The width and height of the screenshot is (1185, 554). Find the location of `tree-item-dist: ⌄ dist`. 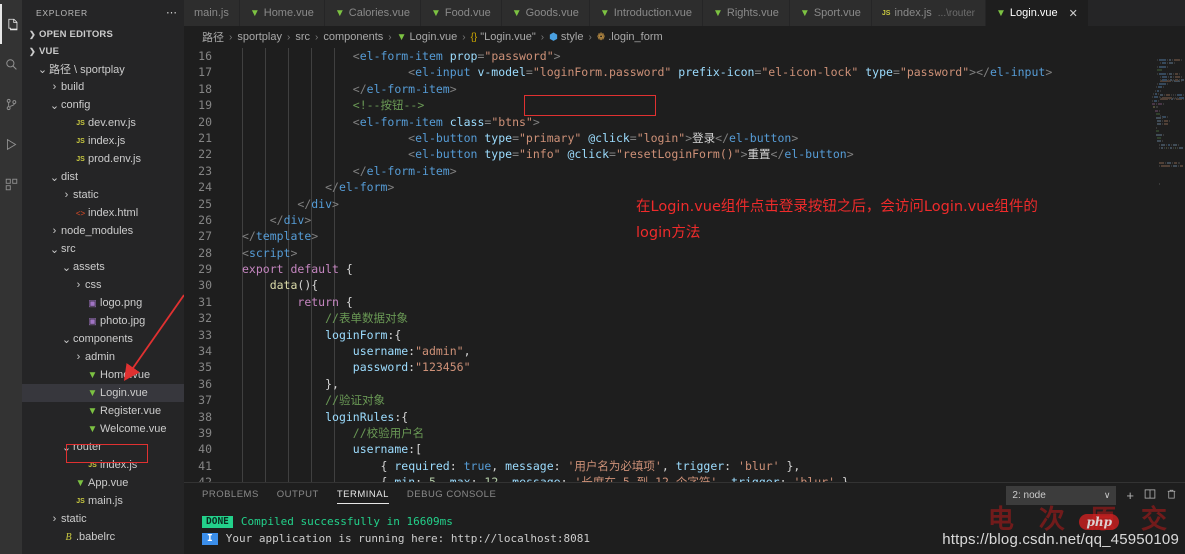

tree-item-dist: ⌄ dist is located at coordinates (103, 177).